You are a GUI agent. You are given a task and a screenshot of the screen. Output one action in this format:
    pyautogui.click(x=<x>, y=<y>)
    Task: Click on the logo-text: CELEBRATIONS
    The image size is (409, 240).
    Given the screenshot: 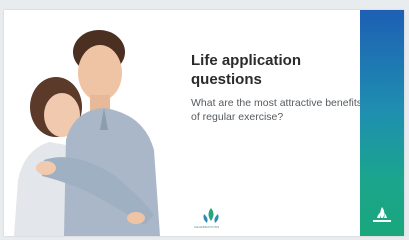 What is the action you would take?
    pyautogui.click(x=207, y=227)
    